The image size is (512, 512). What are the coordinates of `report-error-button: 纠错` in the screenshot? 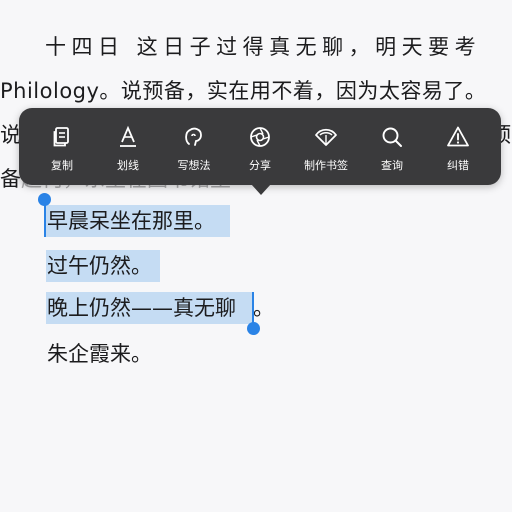 It's located at (458, 146).